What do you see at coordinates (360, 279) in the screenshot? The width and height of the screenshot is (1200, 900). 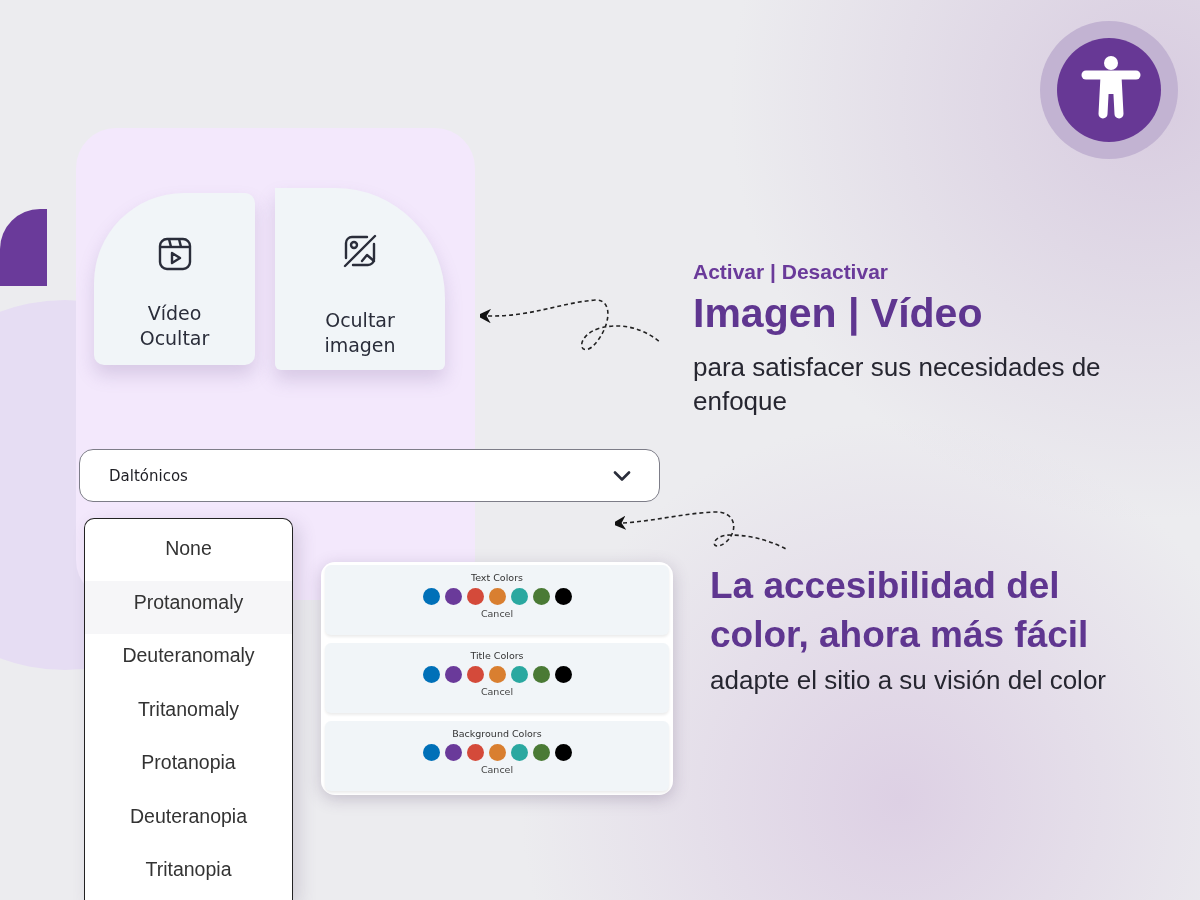 I see `hide-image-button: Ocultar imagen` at bounding box center [360, 279].